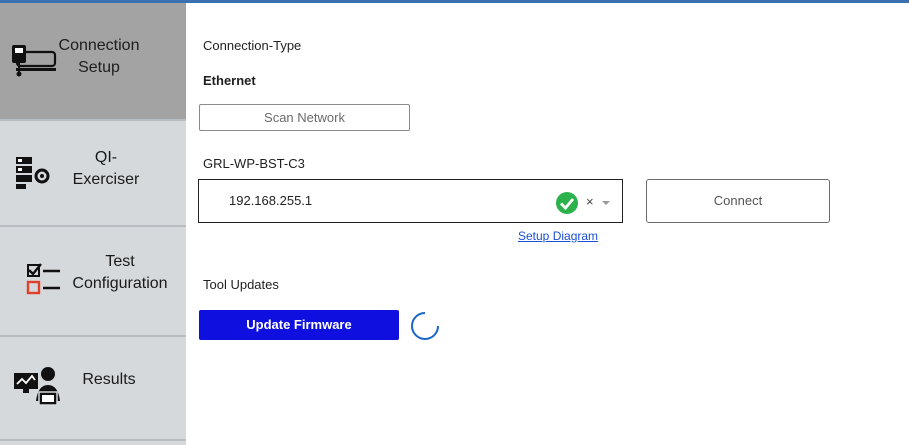 The image size is (909, 445). Describe the element at coordinates (590, 201) in the screenshot. I see `clear-icon: ×` at that location.